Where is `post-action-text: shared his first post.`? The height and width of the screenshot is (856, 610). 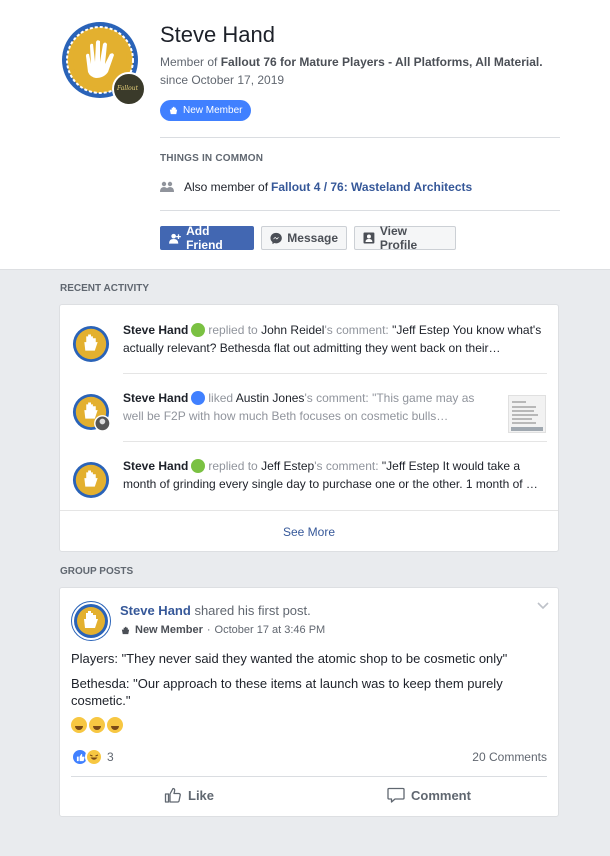
post-action-text: shared his first post. is located at coordinates (252, 610).